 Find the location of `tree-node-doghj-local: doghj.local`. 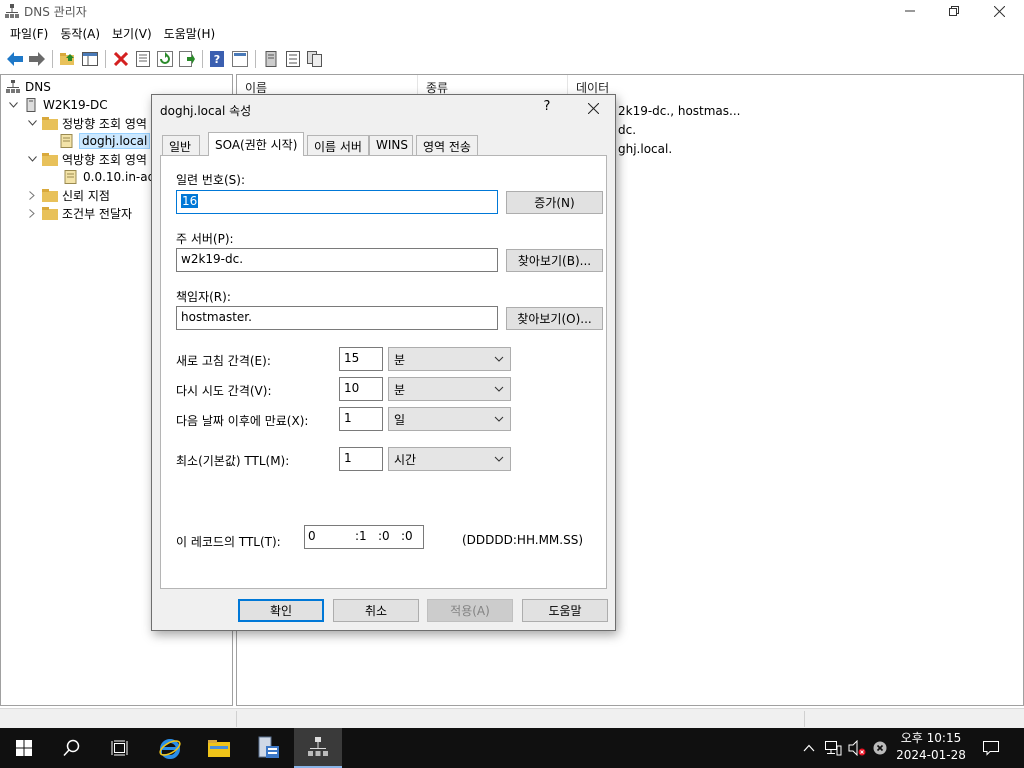

tree-node-doghj-local: doghj.local is located at coordinates (105, 141).